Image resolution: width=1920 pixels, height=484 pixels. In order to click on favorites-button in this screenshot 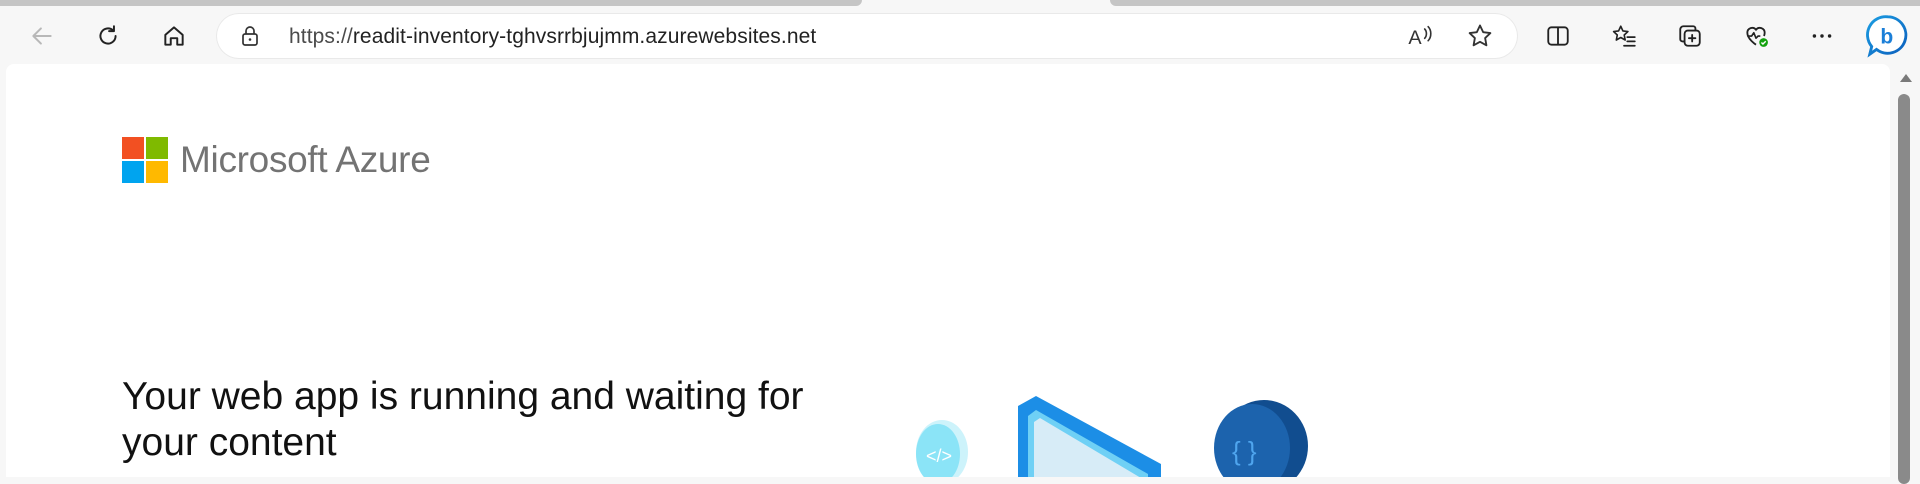, I will do `click(1624, 36)`.